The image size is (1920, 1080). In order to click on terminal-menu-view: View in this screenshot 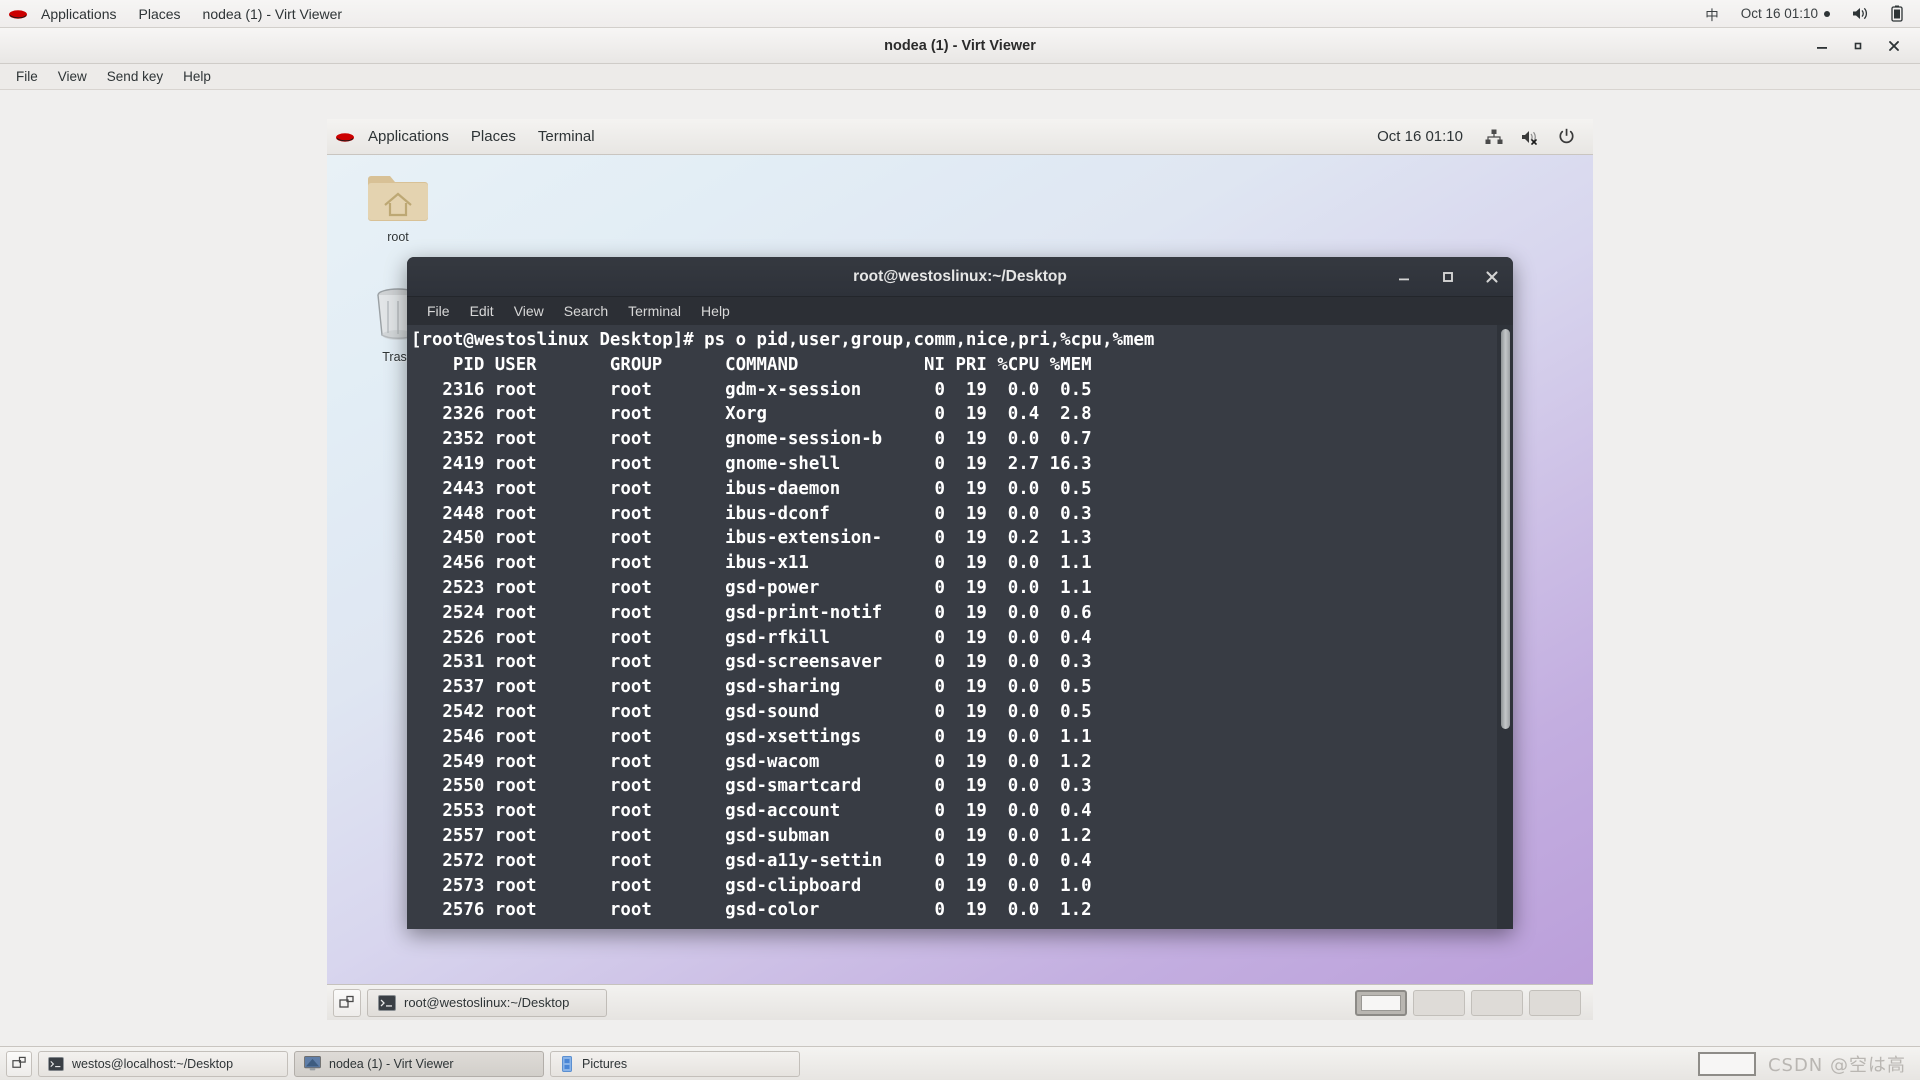, I will do `click(529, 311)`.